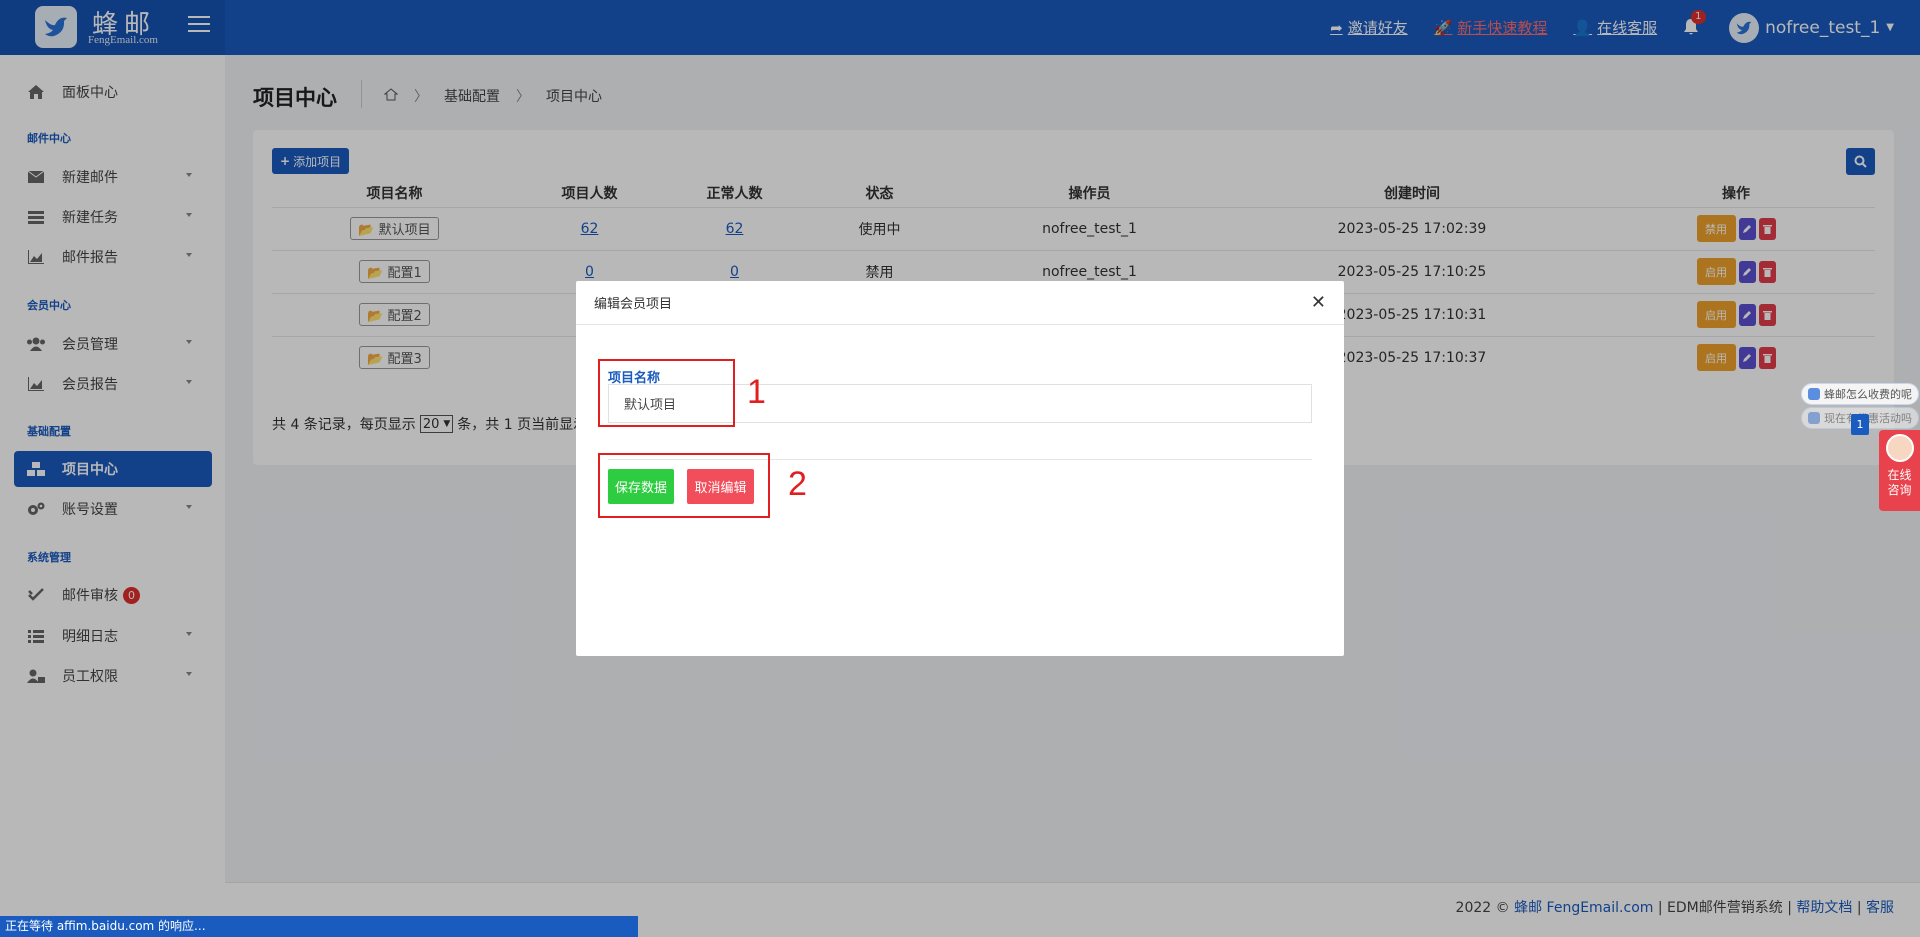  I want to click on faq-bubble: 蜂邮怎么收费的呢, so click(1860, 394).